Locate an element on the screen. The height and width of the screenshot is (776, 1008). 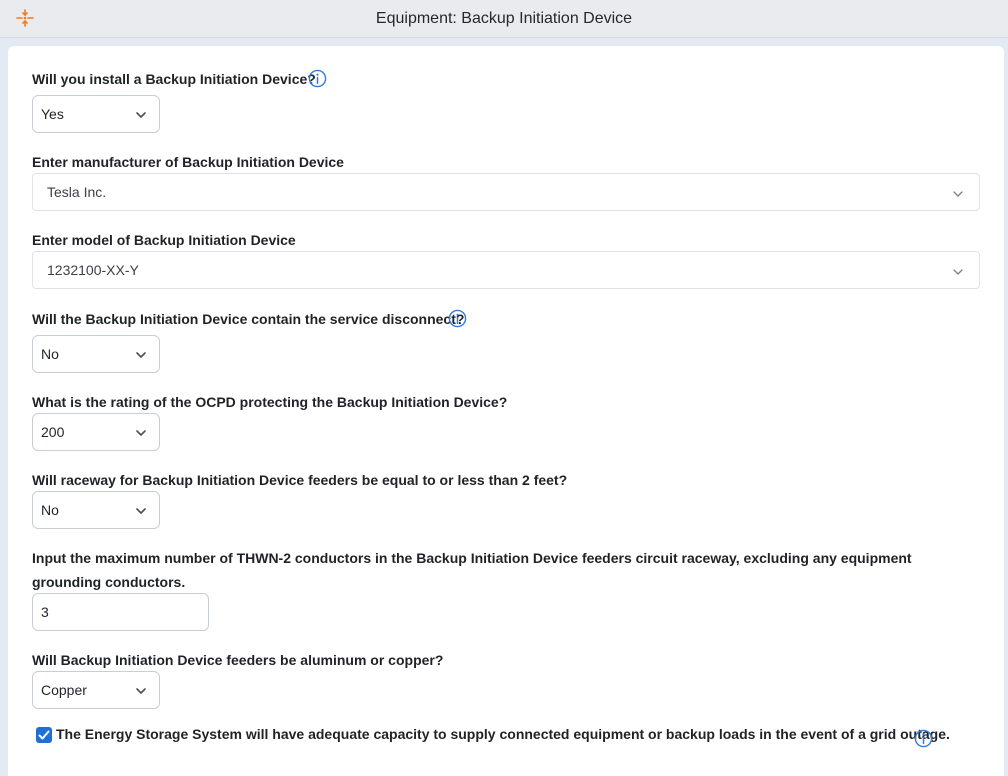
window-title: Equipment: Backup Initiation Device is located at coordinates (504, 18).